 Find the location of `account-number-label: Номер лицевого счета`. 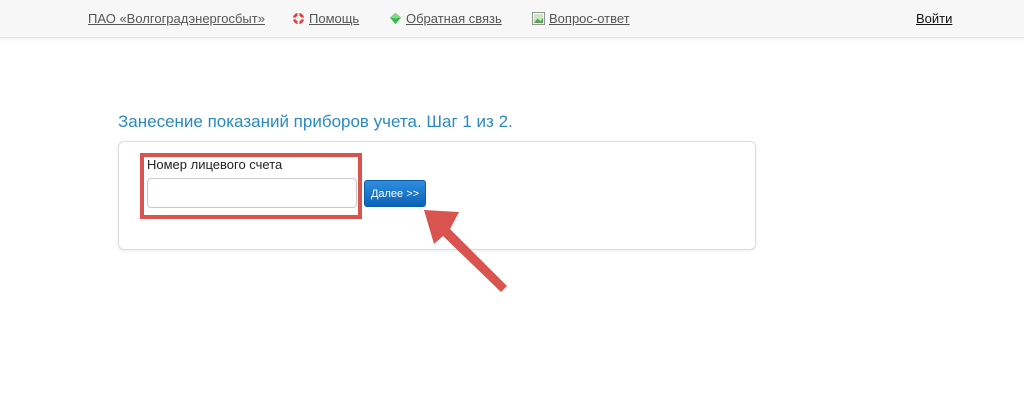

account-number-label: Номер лицевого счета is located at coordinates (215, 164).